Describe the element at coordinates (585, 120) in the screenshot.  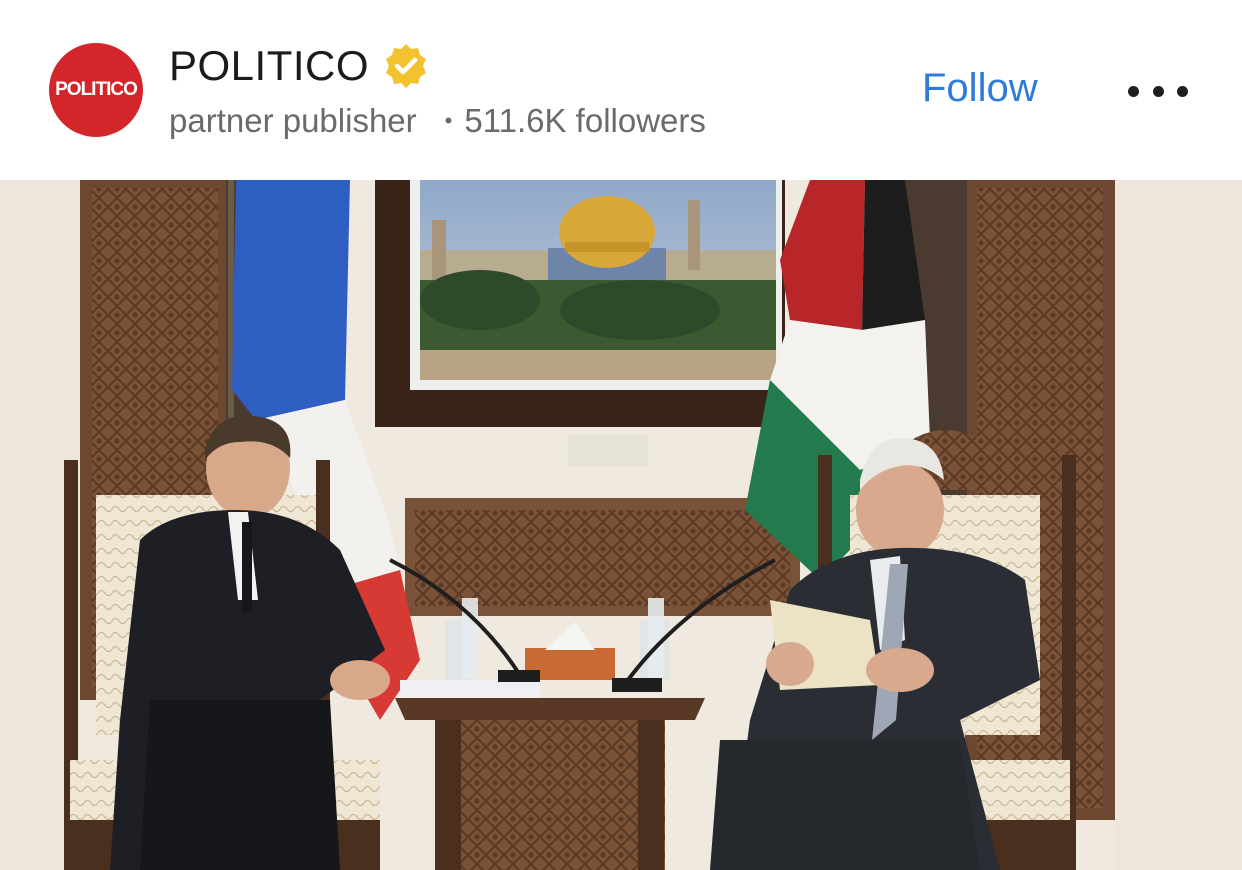
I see `followers-count: 511.6K followers` at that location.